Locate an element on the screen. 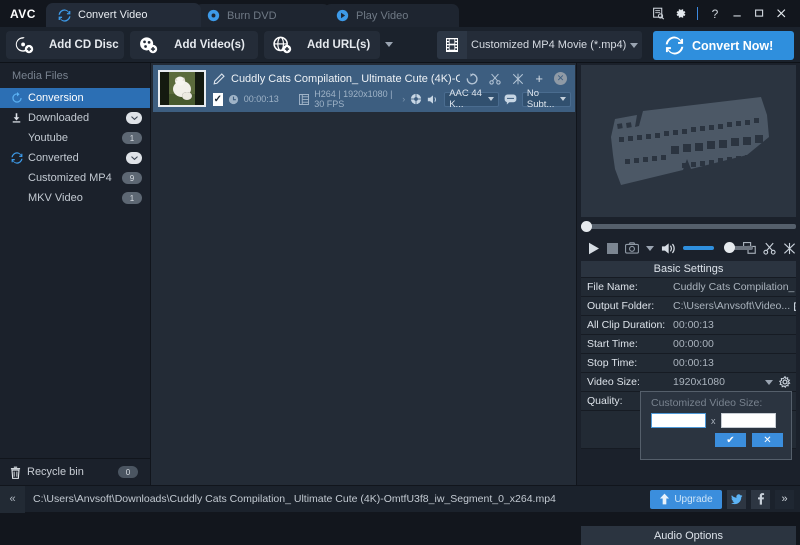  close-icon is located at coordinates (781, 14).